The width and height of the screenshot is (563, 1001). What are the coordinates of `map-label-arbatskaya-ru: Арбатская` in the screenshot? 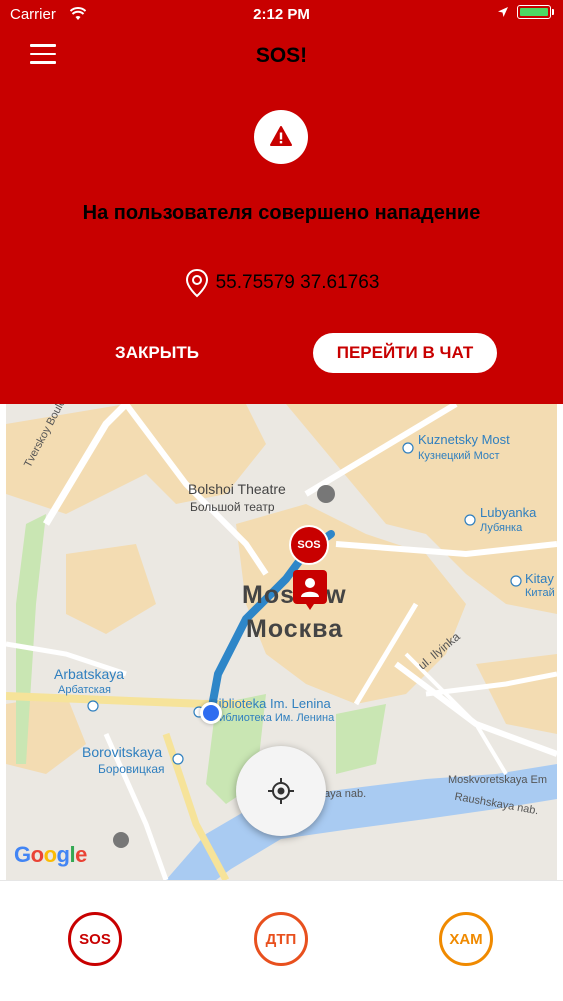 It's located at (84, 690).